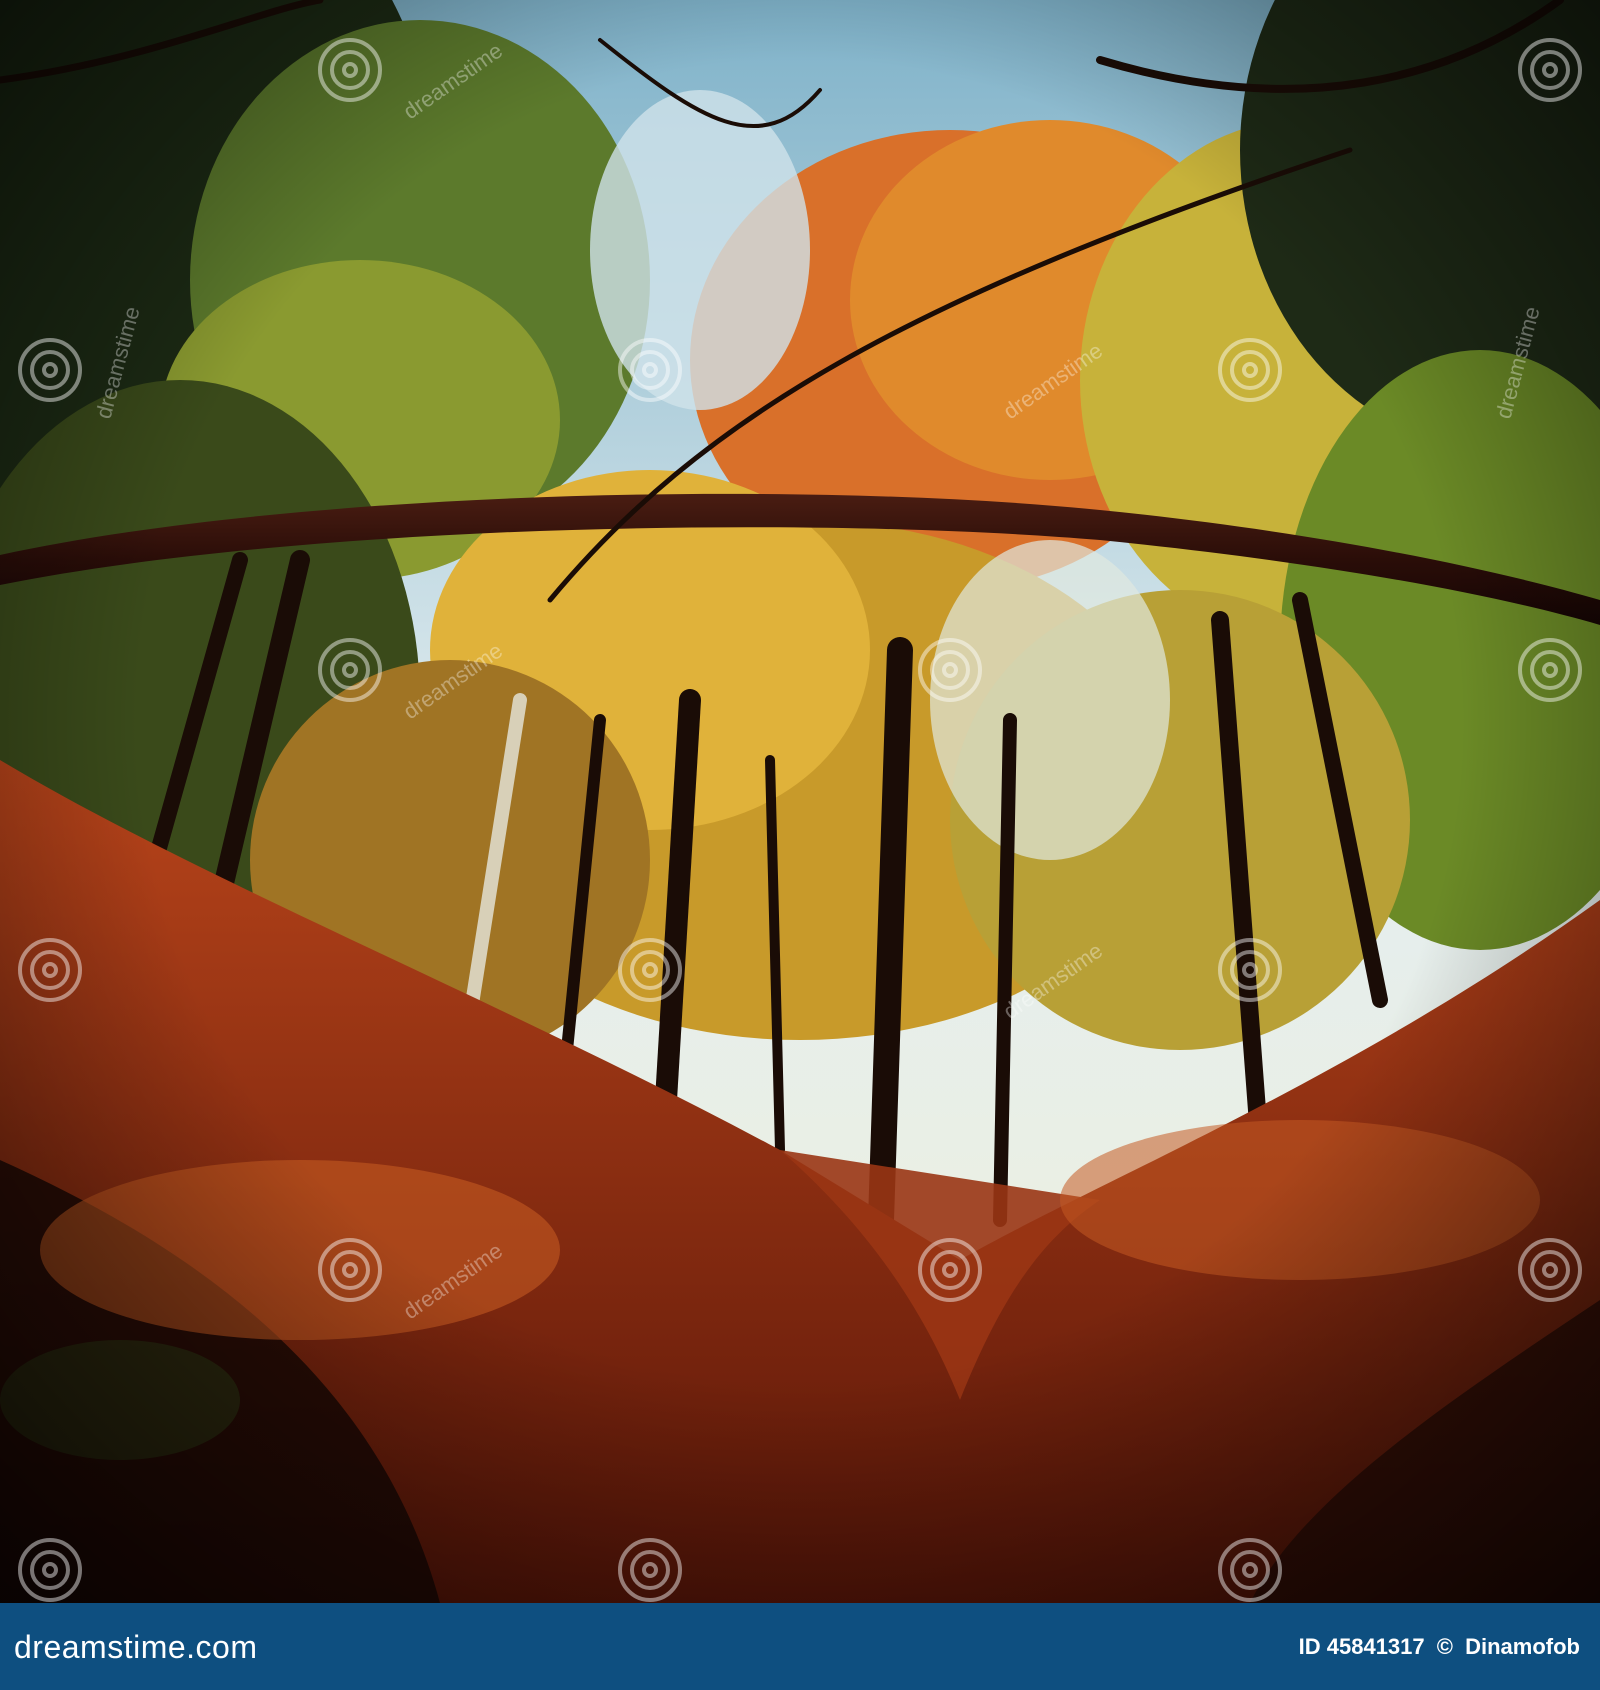 The height and width of the screenshot is (1690, 1600). I want to click on image-id: ID 45841317, so click(1361, 1646).